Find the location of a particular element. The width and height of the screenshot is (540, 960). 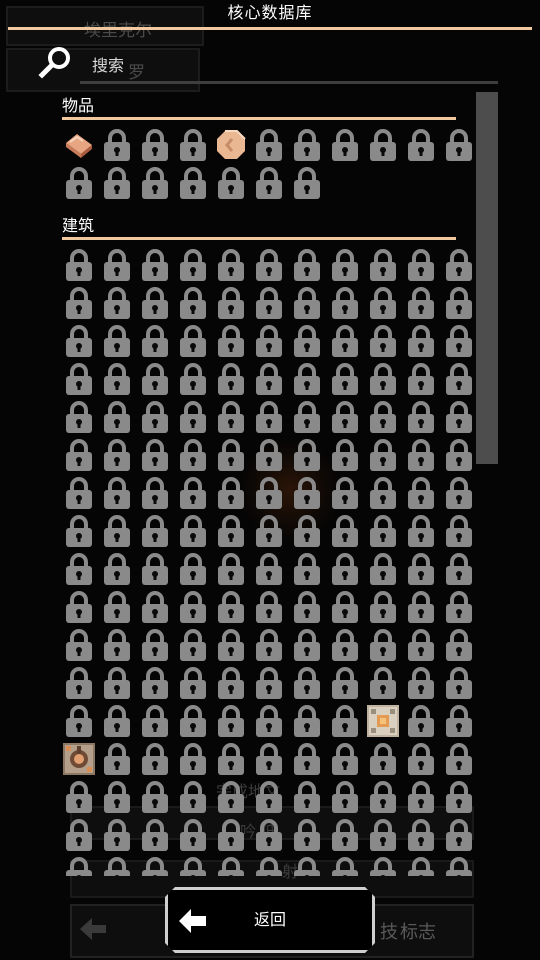

search-input is located at coordinates (292, 65).